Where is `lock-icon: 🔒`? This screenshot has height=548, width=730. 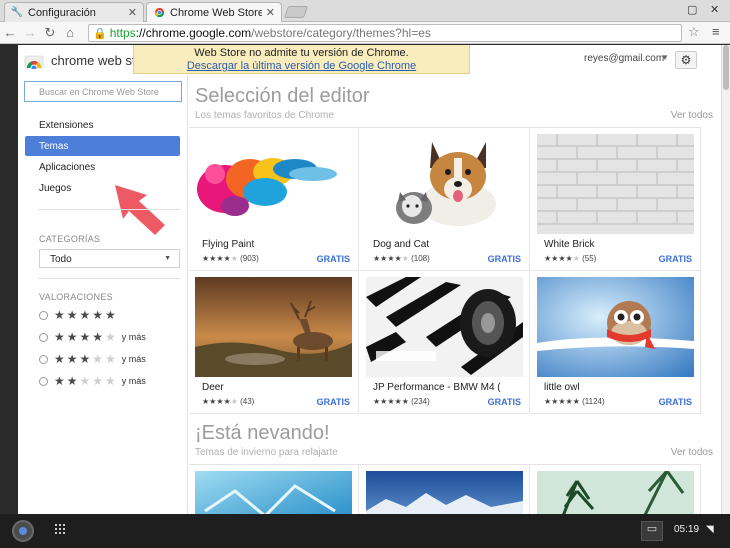
lock-icon: 🔒 is located at coordinates (100, 33).